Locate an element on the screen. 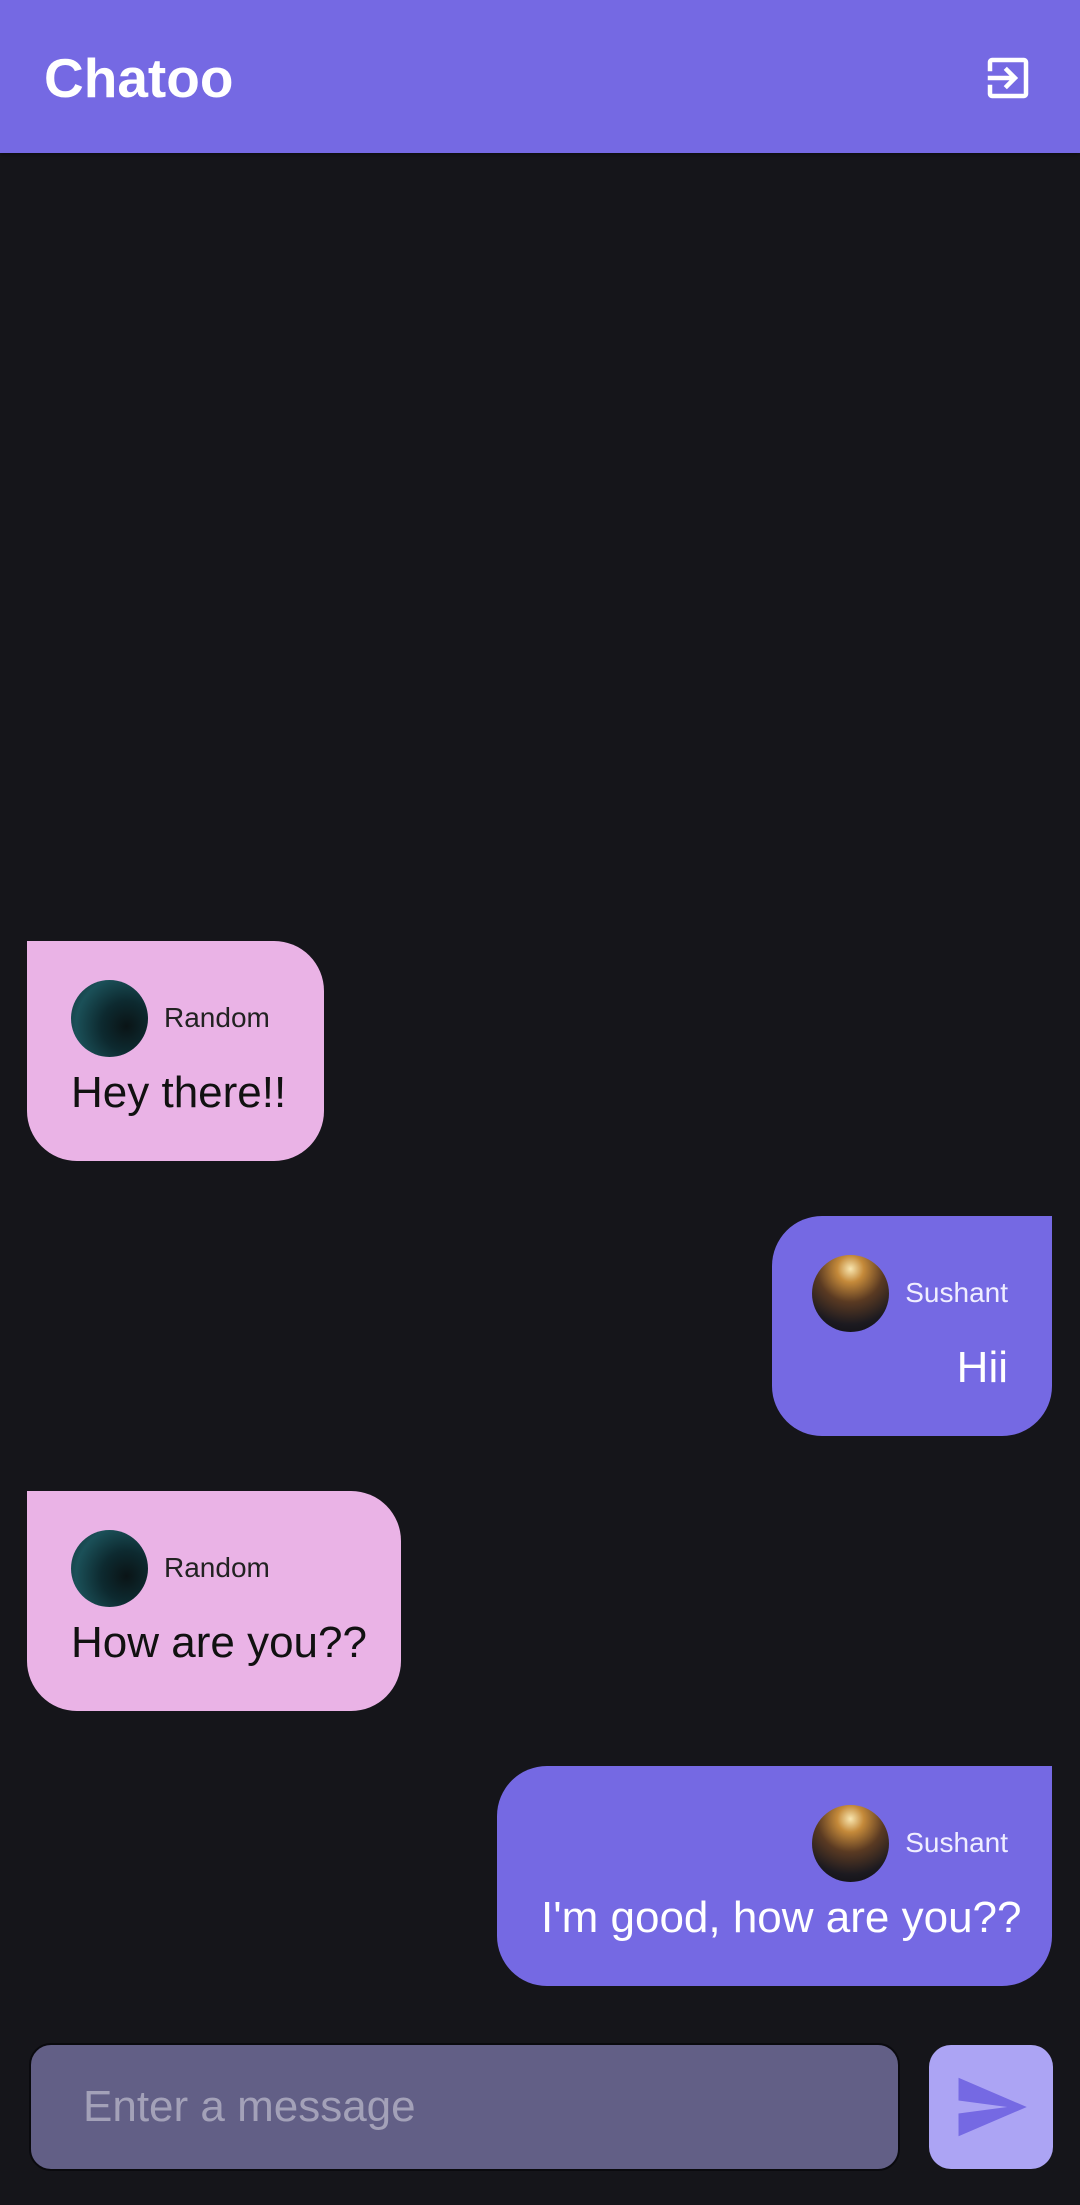 The image size is (1080, 2205). composer-bar is located at coordinates (540, 2114).